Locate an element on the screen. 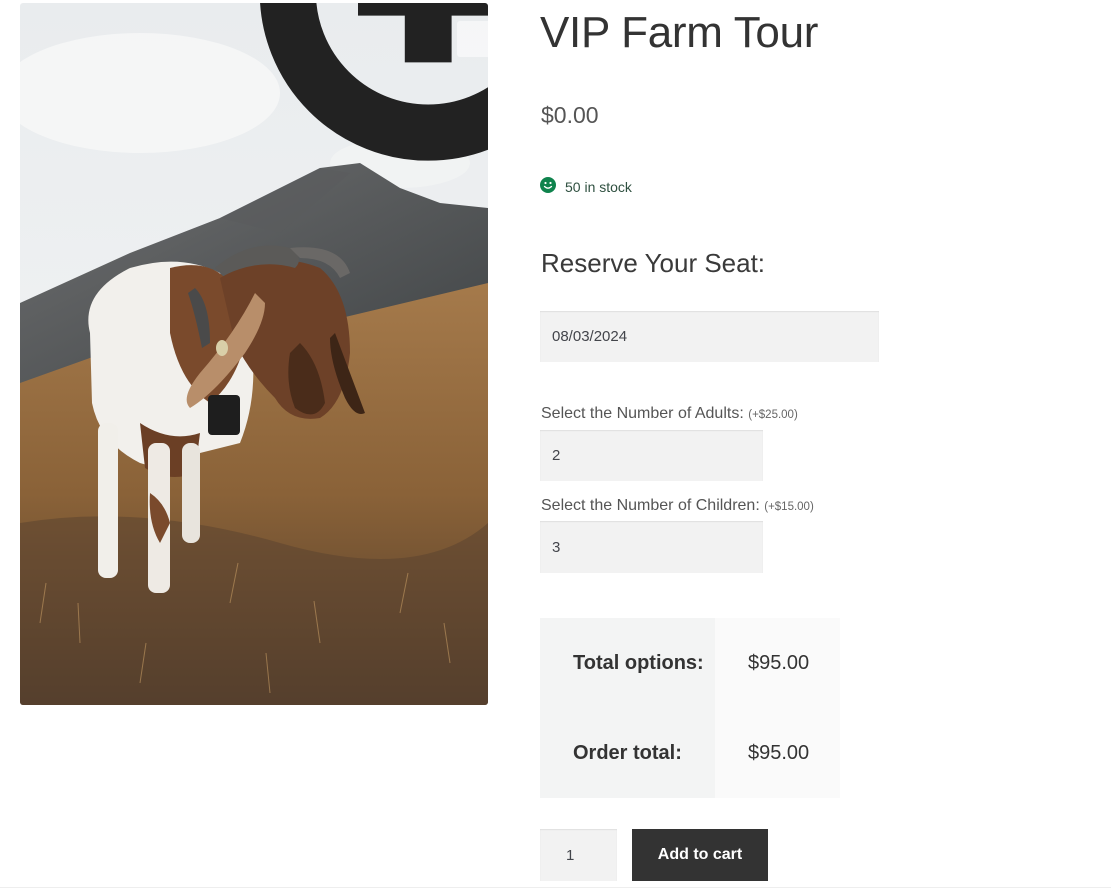 The width and height of the screenshot is (1111, 891). adults-label-text: Select the Number of Adults: is located at coordinates (642, 413).